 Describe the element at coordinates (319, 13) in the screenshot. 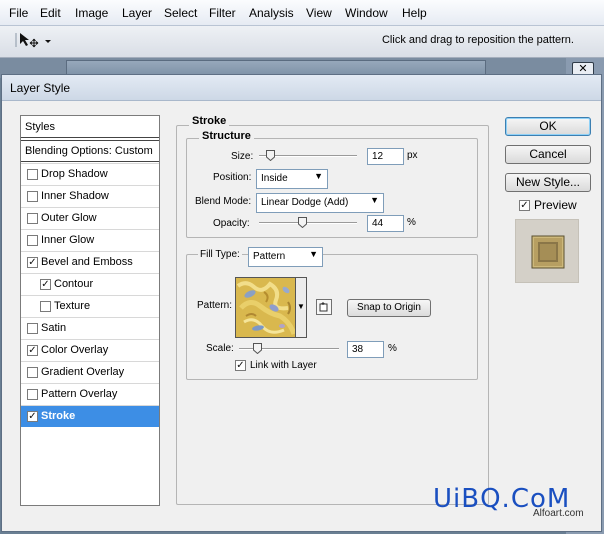

I see `menu-view: View` at that location.